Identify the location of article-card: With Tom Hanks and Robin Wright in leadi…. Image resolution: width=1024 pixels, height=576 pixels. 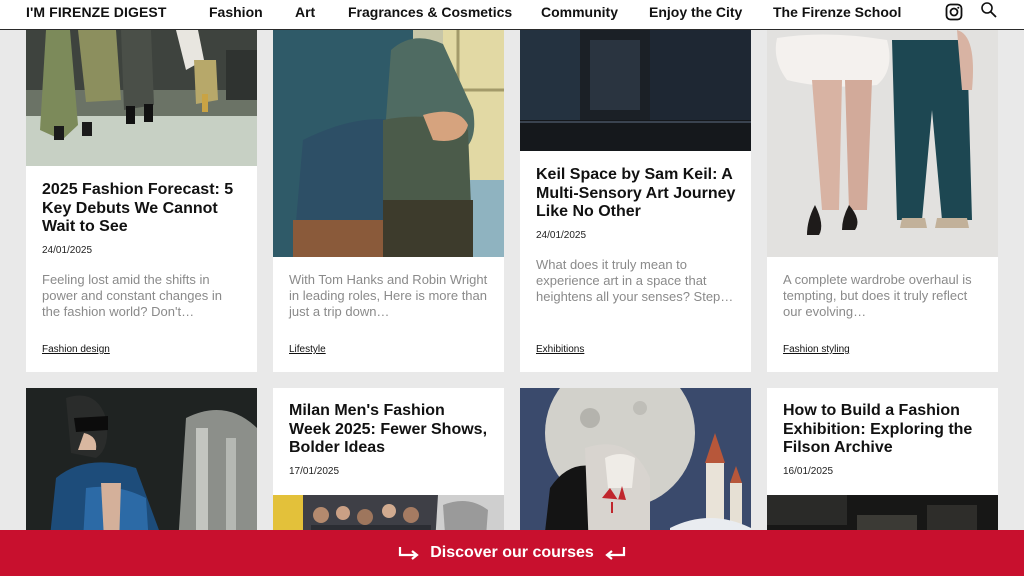
(388, 201).